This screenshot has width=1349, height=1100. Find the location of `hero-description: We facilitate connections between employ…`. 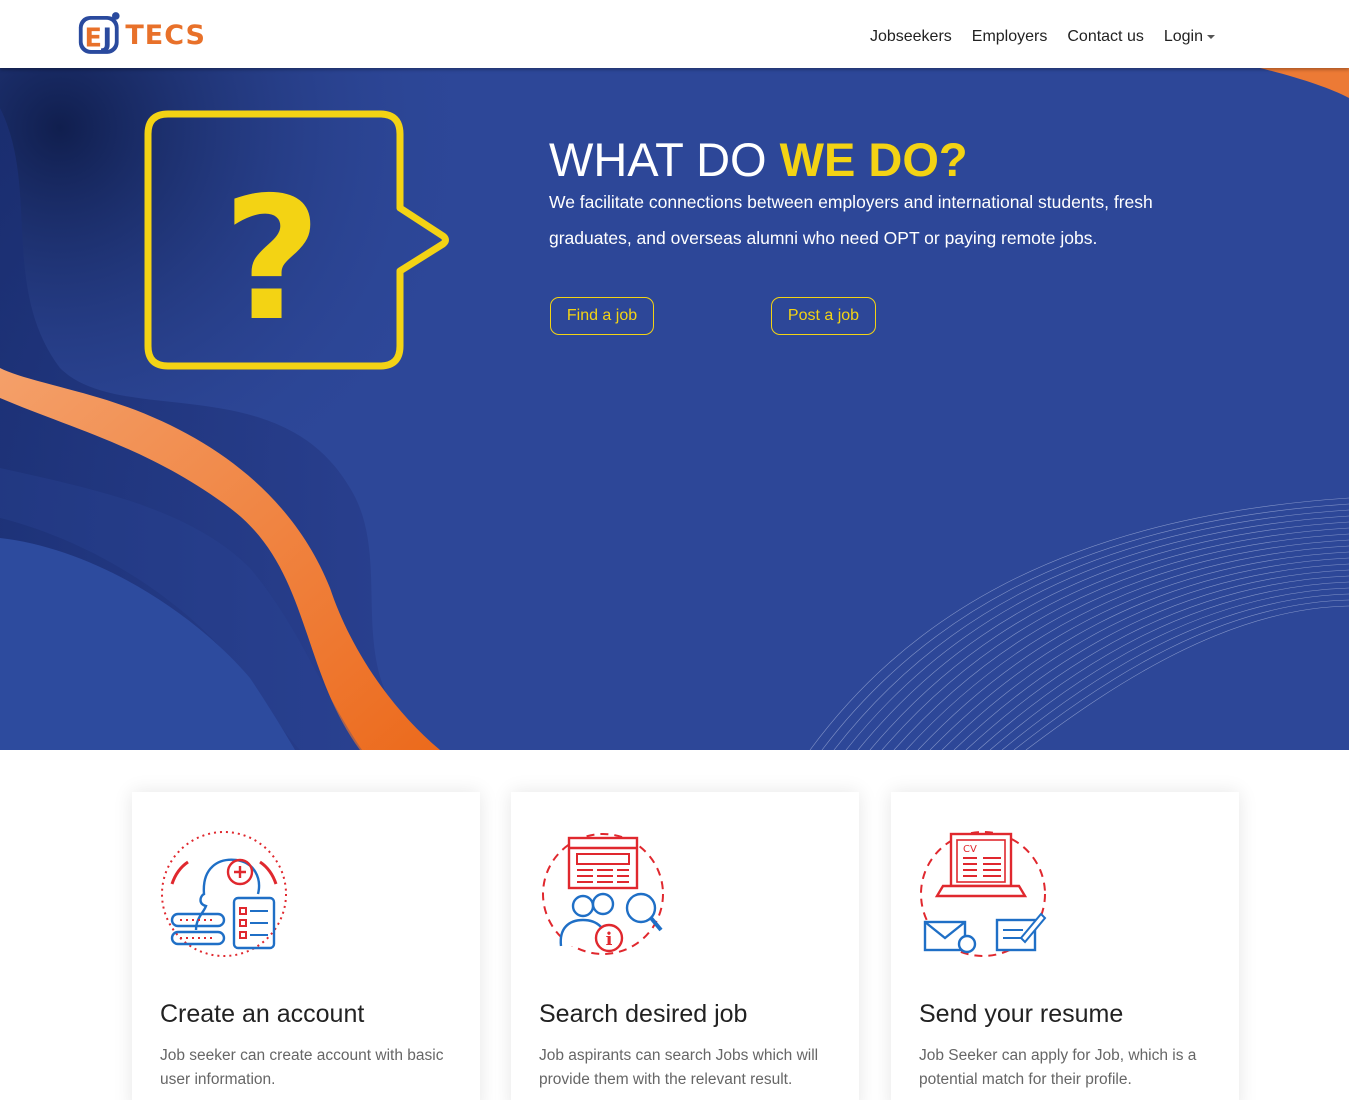

hero-description: We facilitate connections between employ… is located at coordinates (851, 220).